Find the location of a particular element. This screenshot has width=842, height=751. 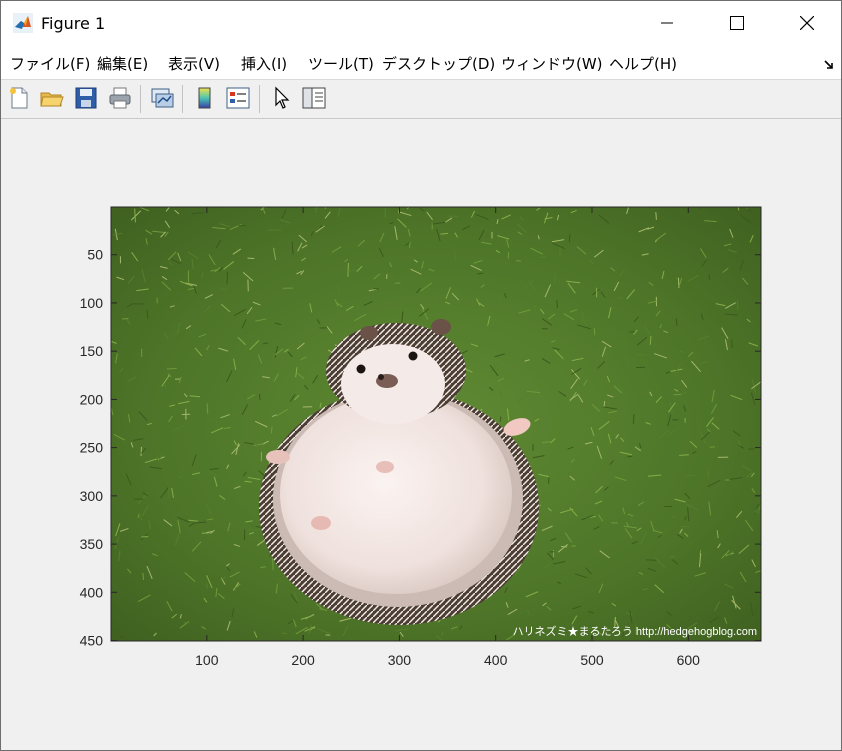

close-icon is located at coordinates (807, 23).